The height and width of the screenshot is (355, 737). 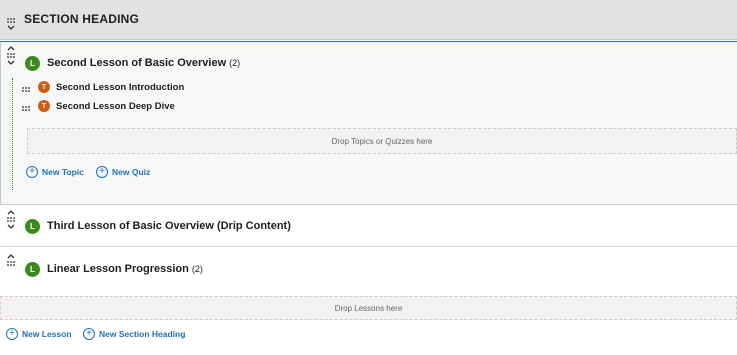 I want to click on topics-drop-zone: Drop Topics or Quizzes here, so click(x=382, y=141).